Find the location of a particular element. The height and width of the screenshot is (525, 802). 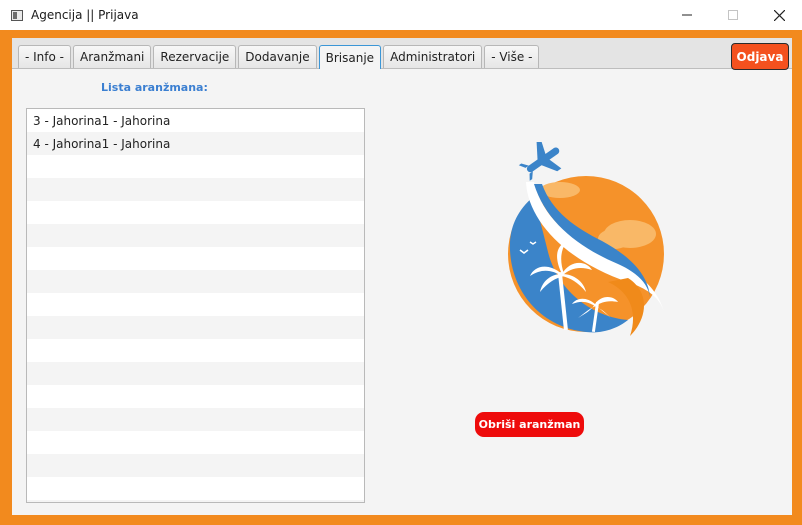

tab-aranzmani: Aranžmani is located at coordinates (112, 56).